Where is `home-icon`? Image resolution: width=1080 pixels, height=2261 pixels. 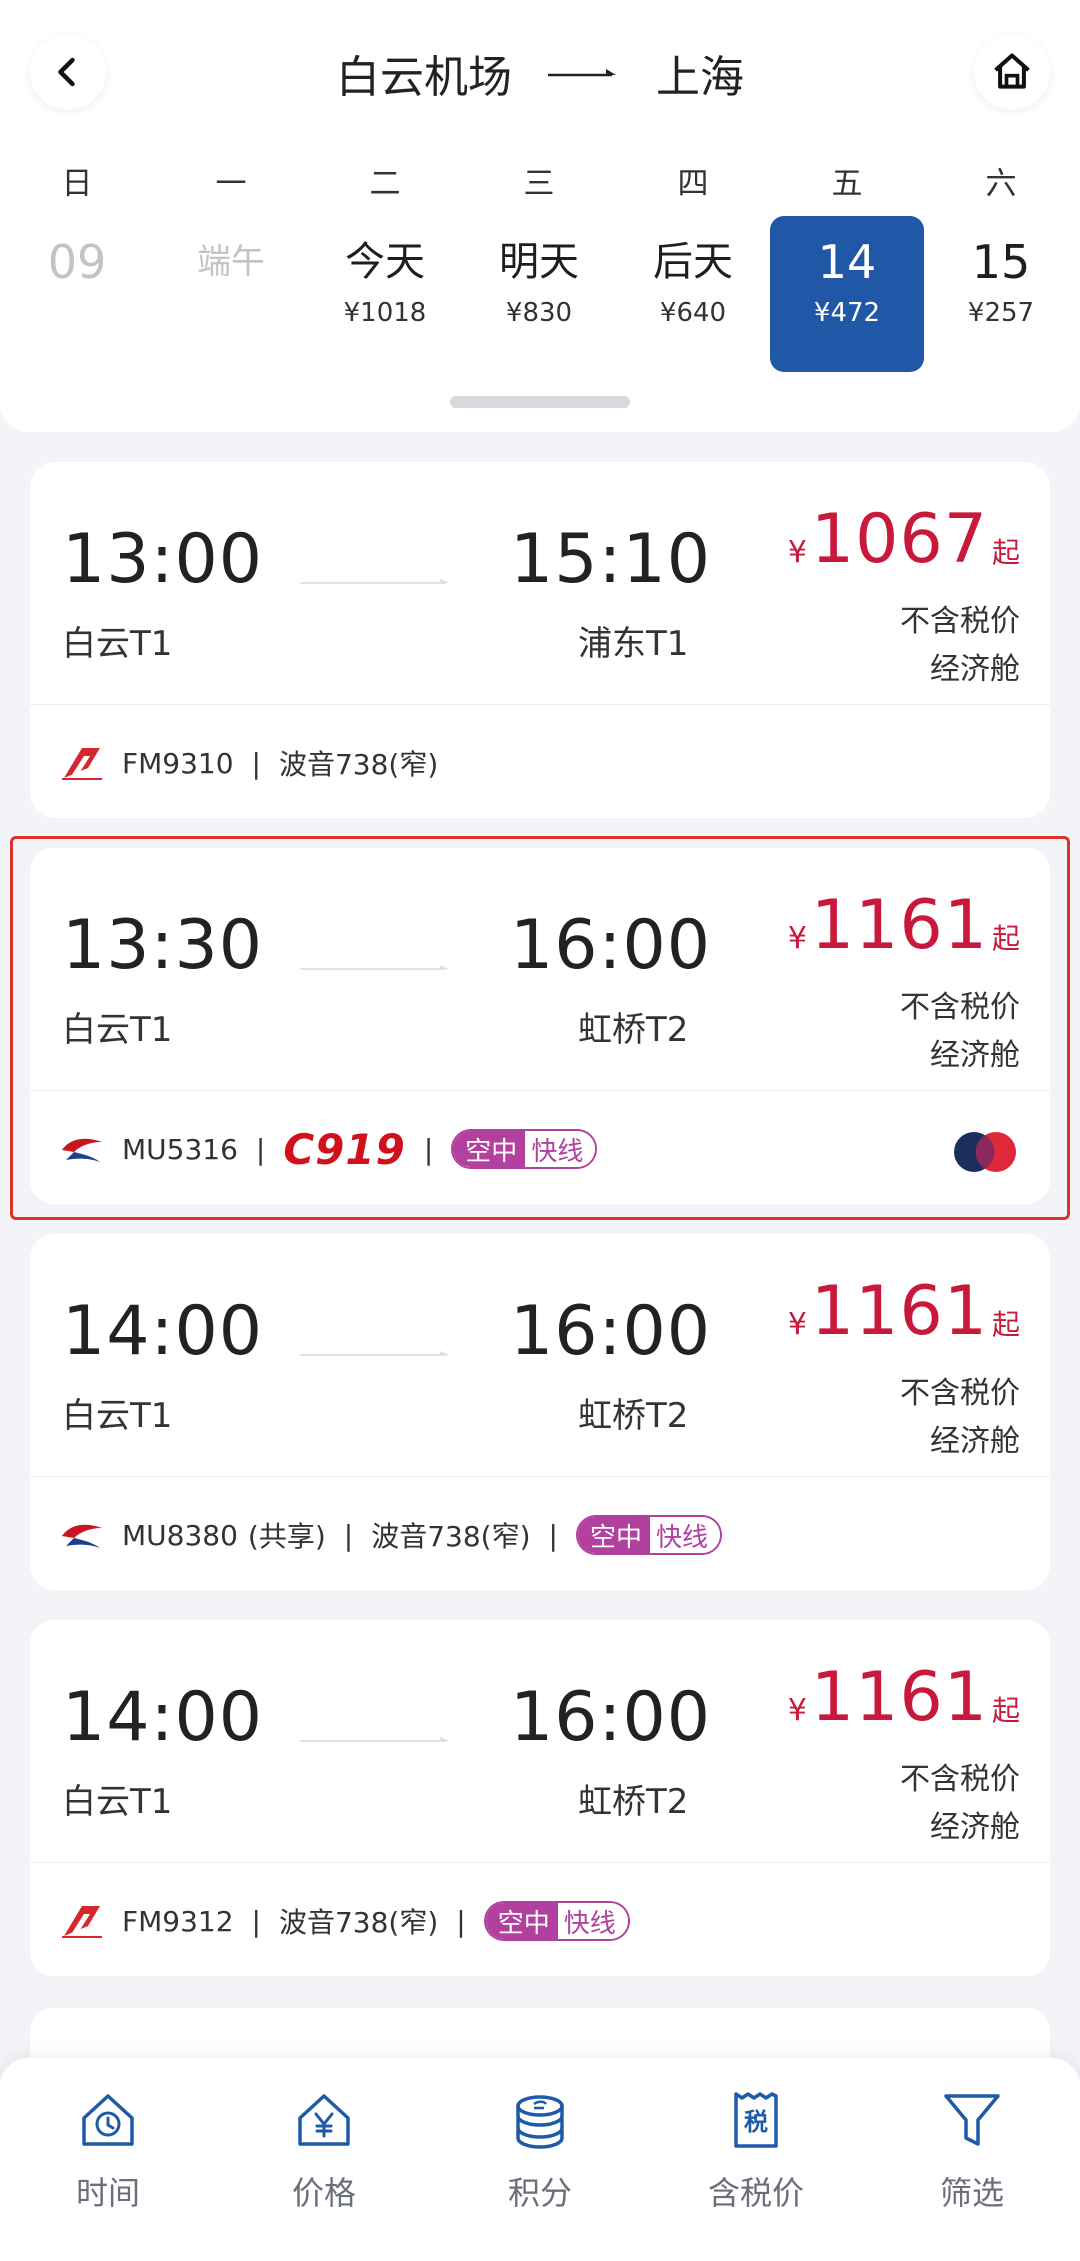 home-icon is located at coordinates (1012, 71).